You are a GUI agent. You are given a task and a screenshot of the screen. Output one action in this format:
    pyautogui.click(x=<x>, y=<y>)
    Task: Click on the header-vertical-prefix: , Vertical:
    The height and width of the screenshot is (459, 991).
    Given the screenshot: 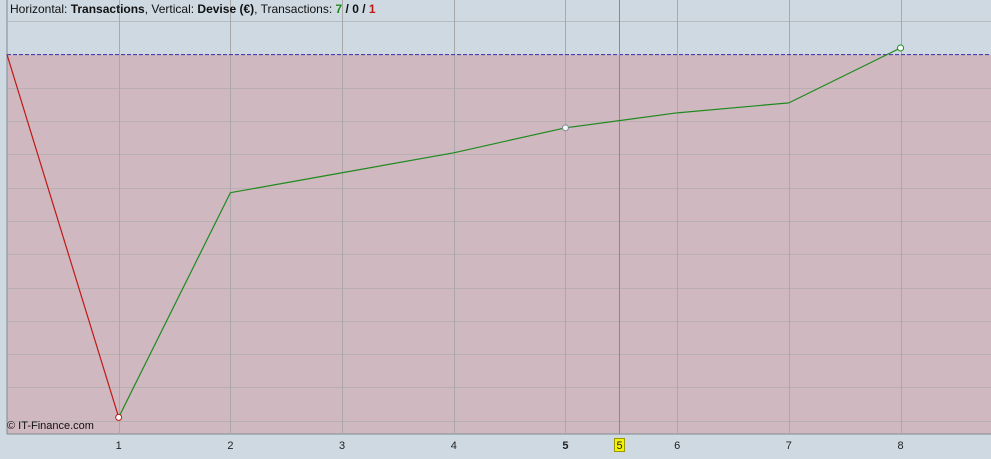 What is the action you would take?
    pyautogui.click(x=171, y=9)
    